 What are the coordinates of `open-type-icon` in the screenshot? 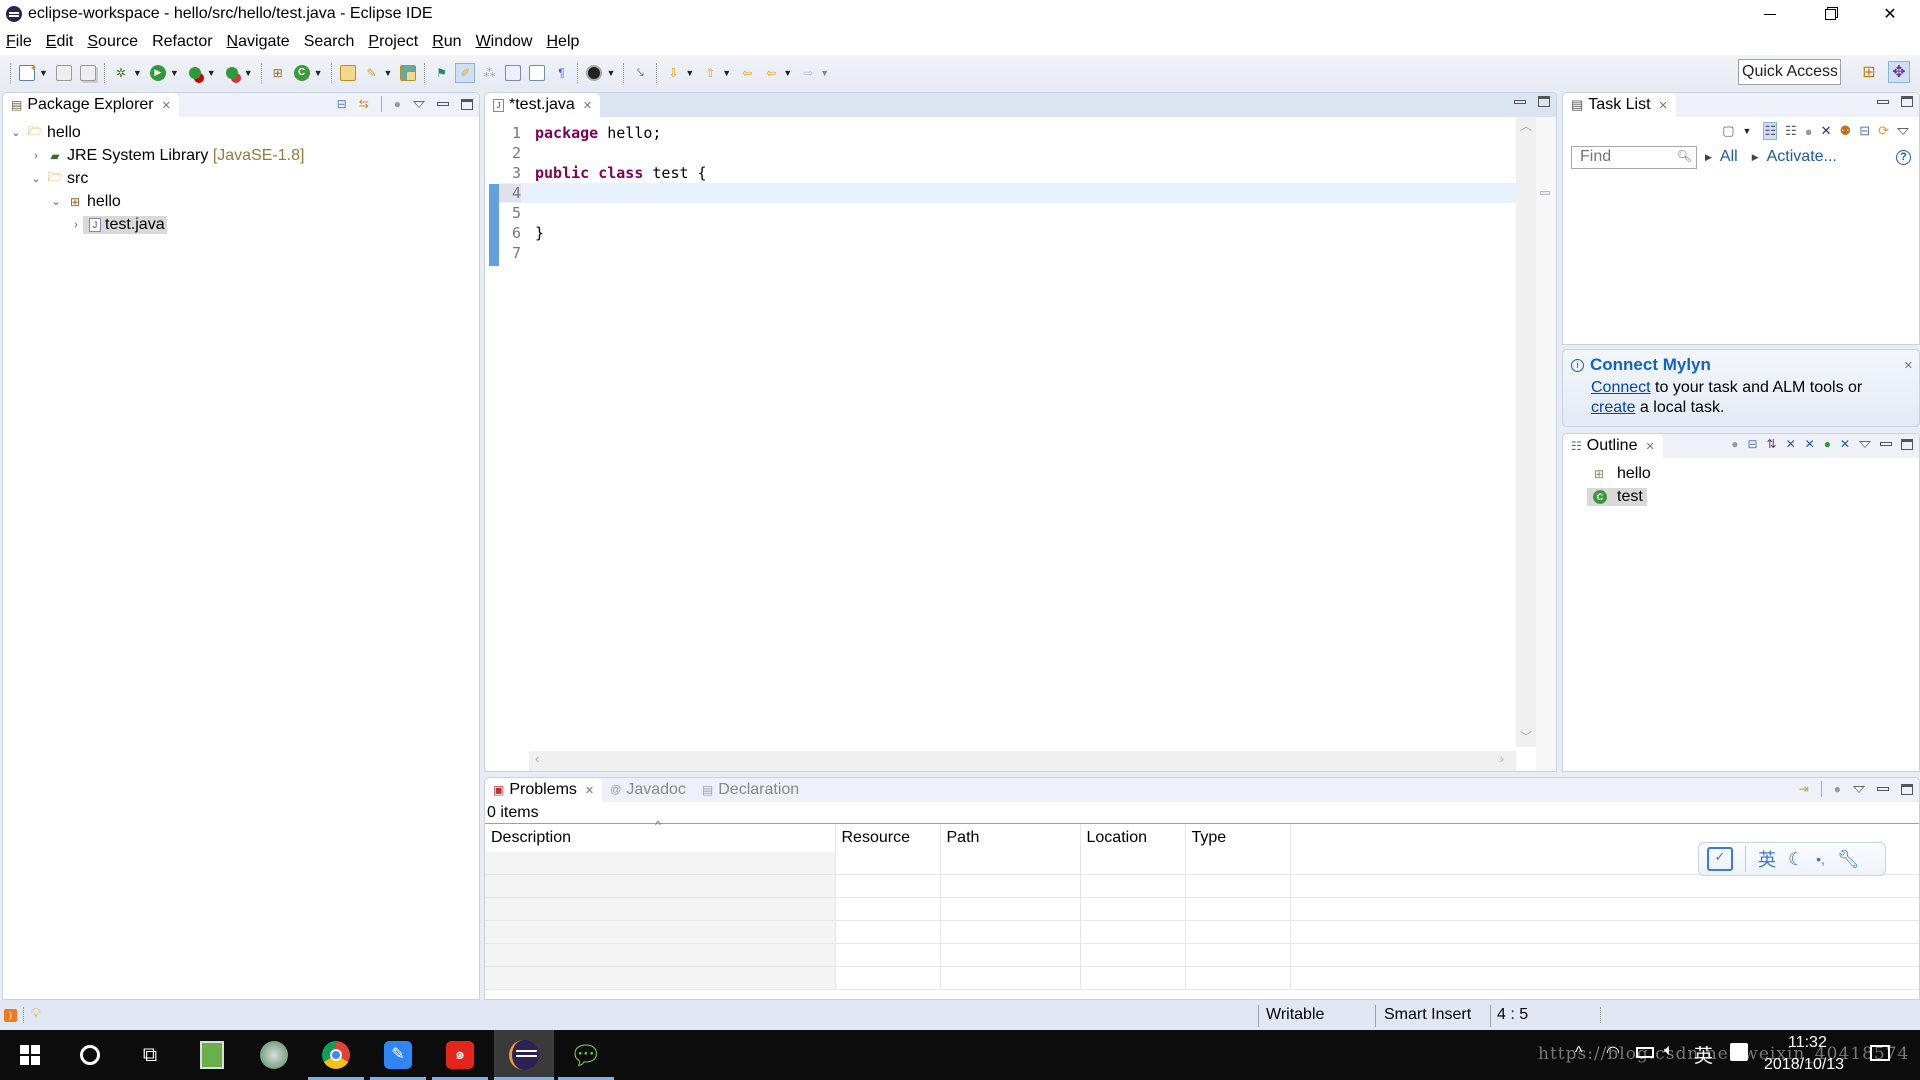 It's located at (348, 73).